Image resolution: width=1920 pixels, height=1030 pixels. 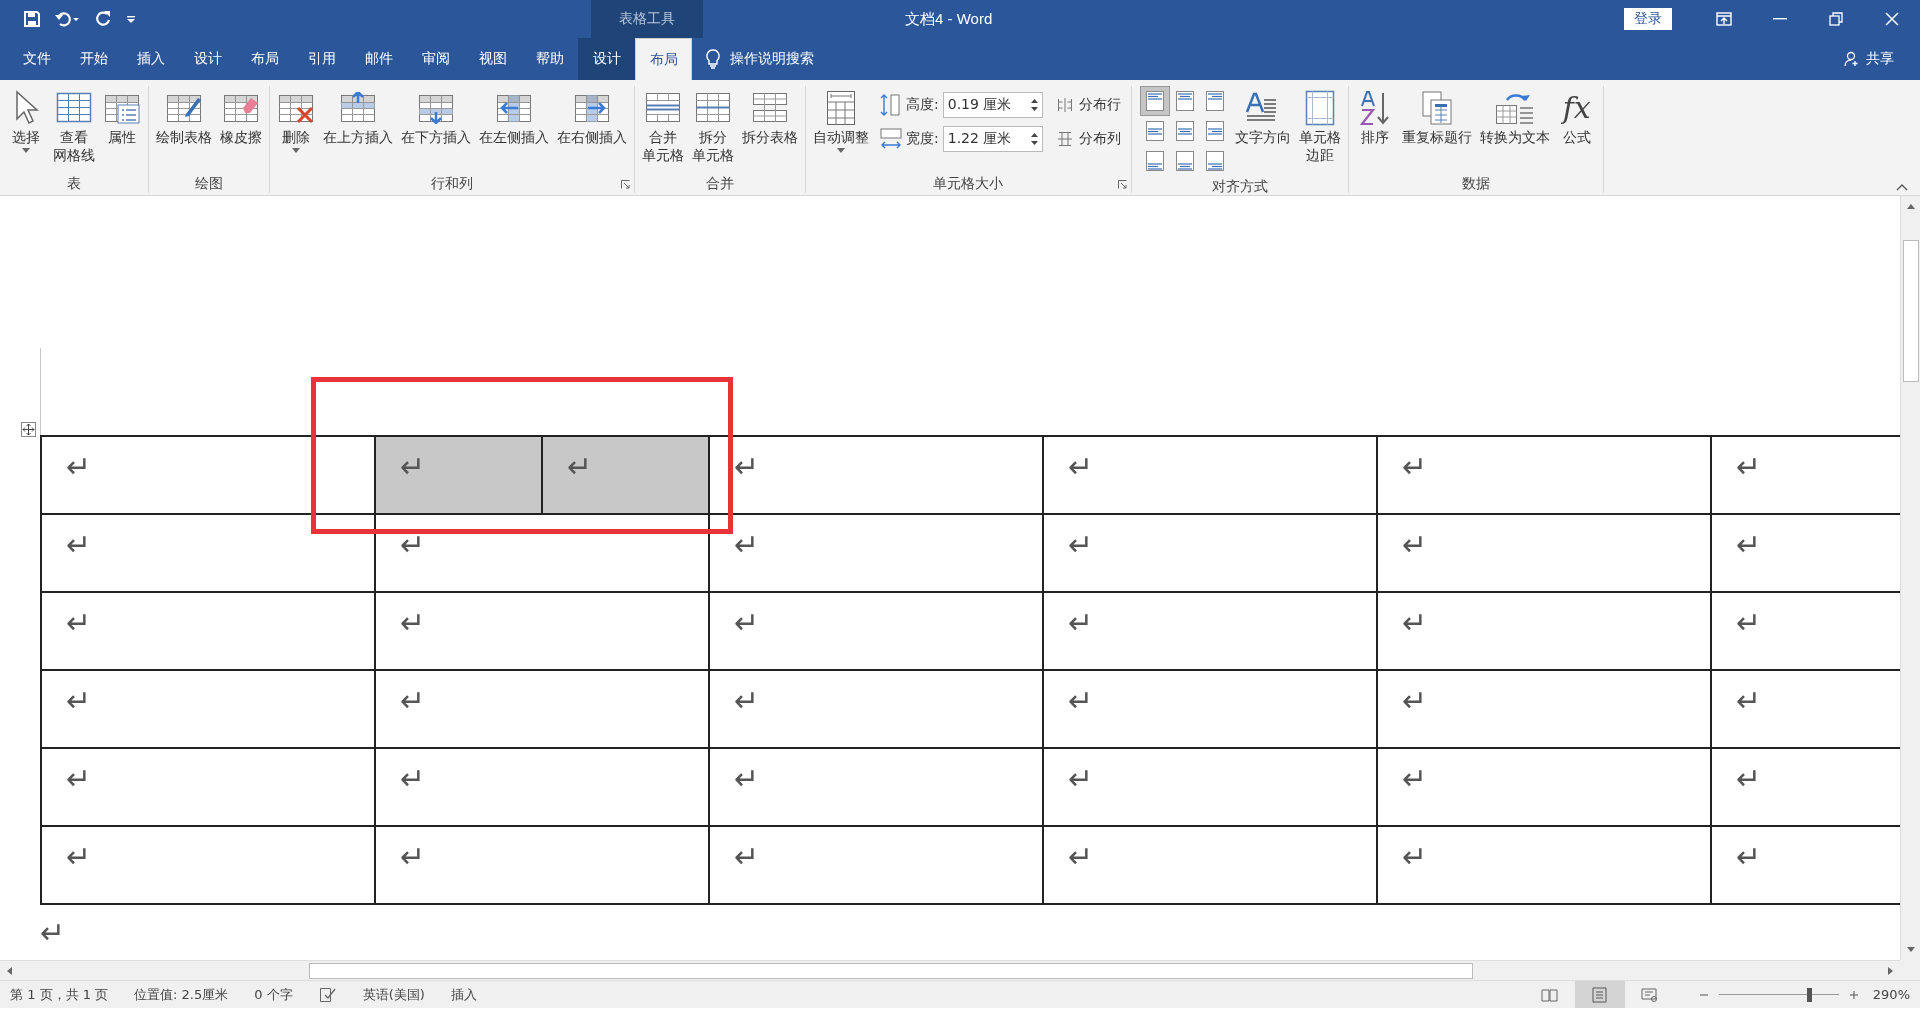 I want to click on ribbon-button: 在下方插入, so click(x=436, y=117).